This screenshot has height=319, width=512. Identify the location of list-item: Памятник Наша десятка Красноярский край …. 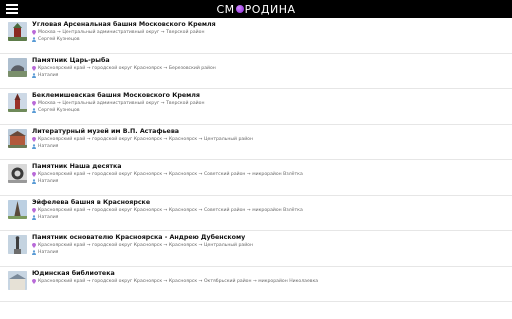
(256, 178).